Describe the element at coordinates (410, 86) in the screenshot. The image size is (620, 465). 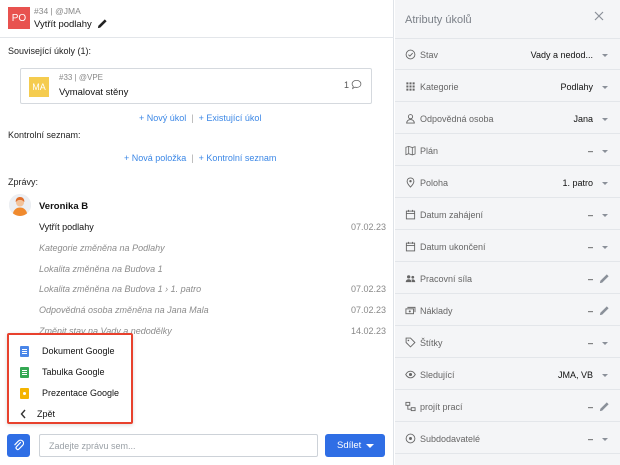
I see `grid-icon` at that location.